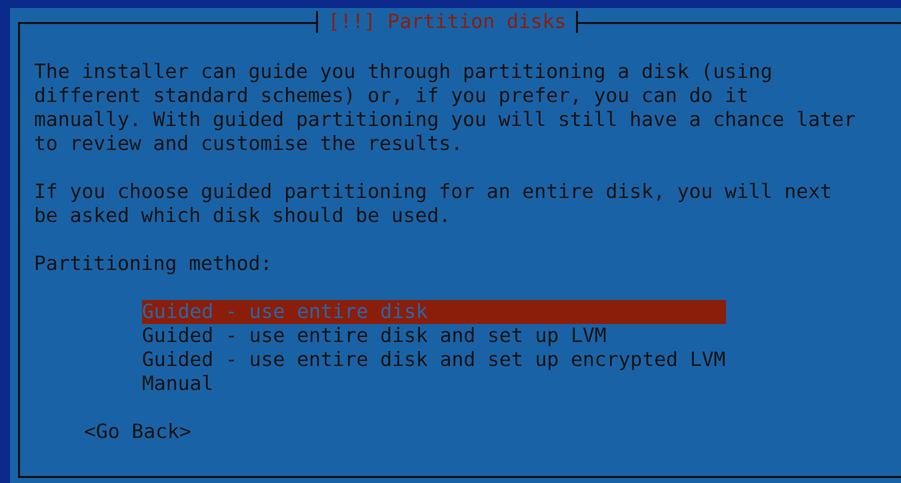  I want to click on menu-option: Manual, so click(434, 384).